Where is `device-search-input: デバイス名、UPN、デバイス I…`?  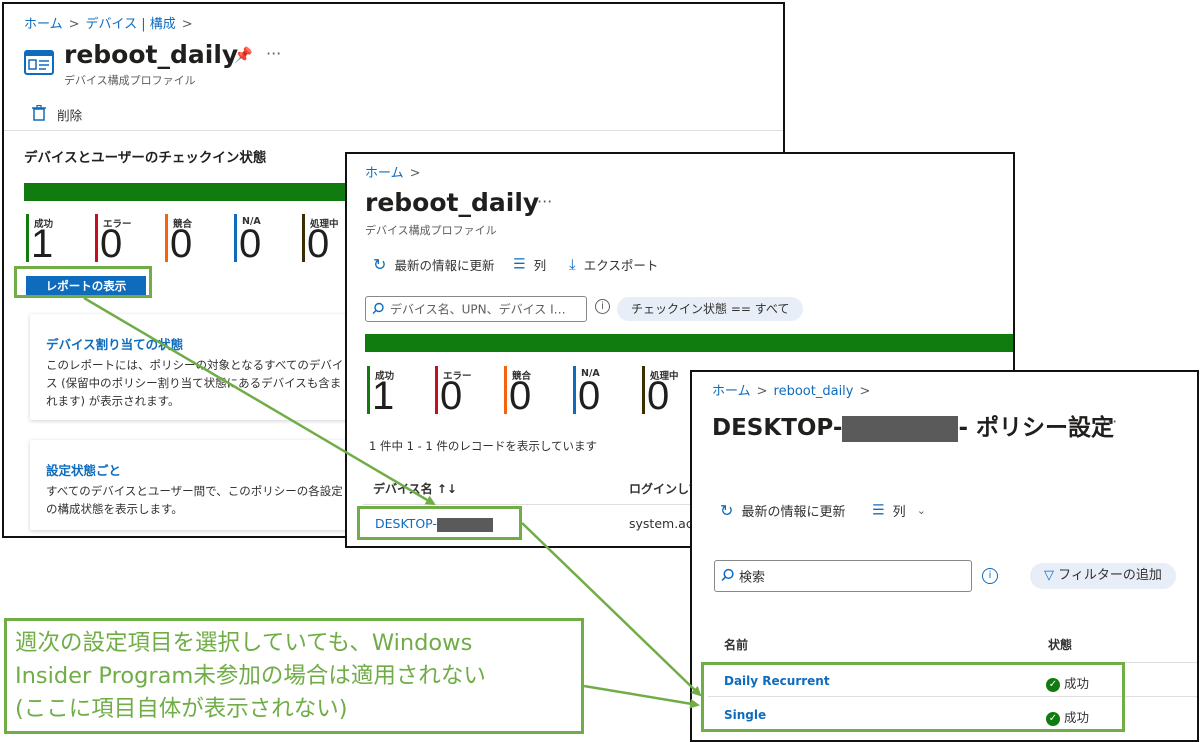 device-search-input: デバイス名、UPN、デバイス I… is located at coordinates (476, 309).